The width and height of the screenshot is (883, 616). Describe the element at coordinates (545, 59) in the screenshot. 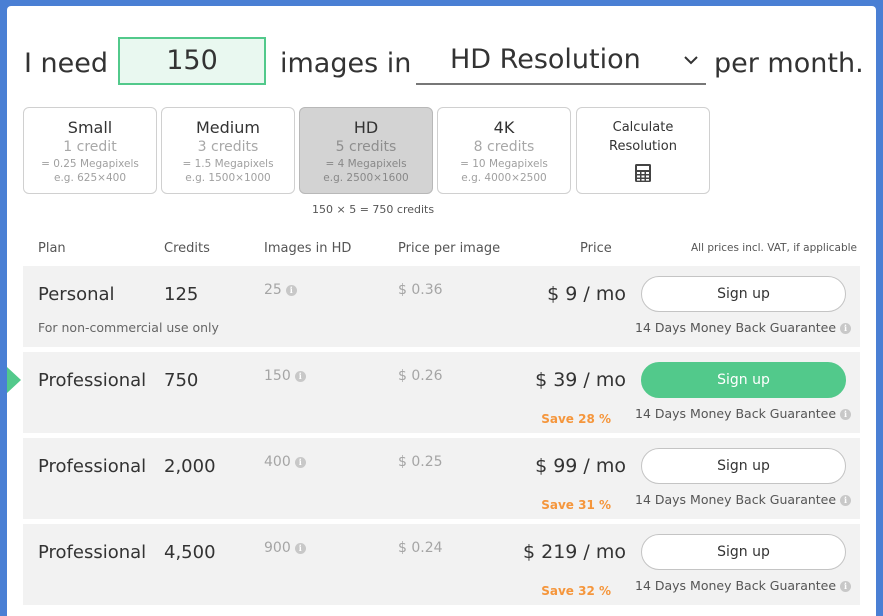

I see `resolution-select-value: HD Resolution` at that location.